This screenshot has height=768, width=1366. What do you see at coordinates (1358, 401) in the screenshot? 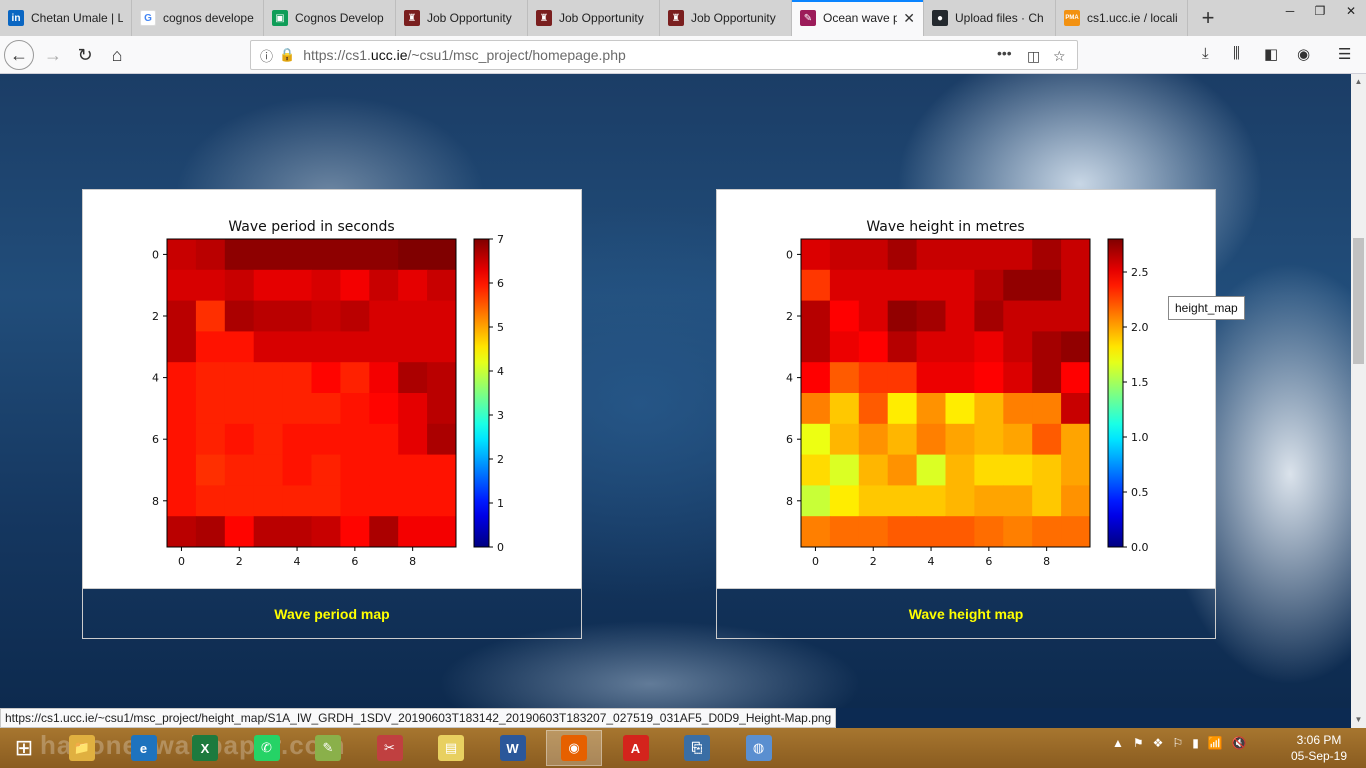
I see `vertical-scrollbar: ▲ ▼` at bounding box center [1358, 401].